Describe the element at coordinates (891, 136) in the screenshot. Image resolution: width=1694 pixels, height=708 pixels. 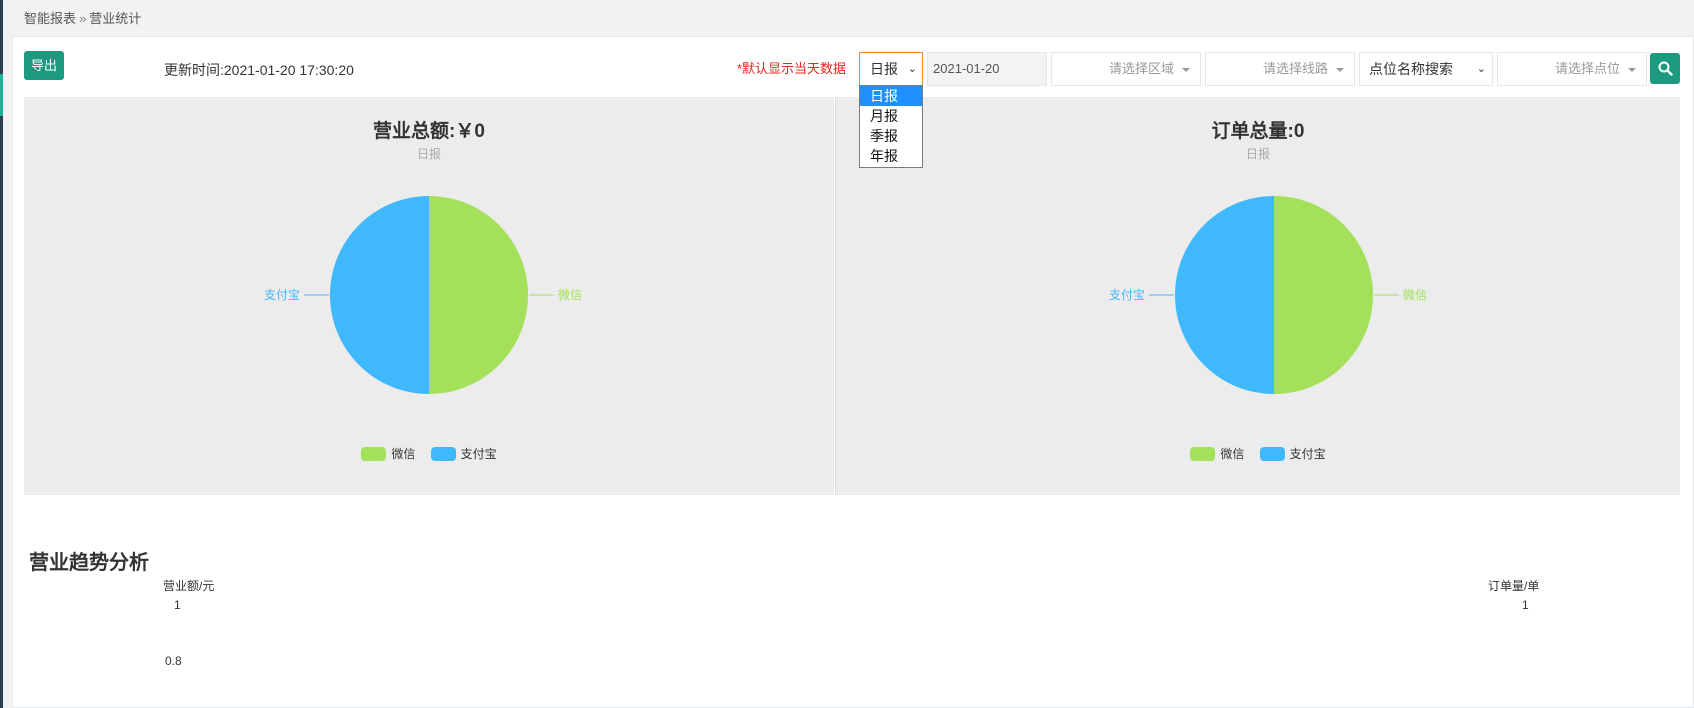
I see `report-option-quarterly: 季报` at that location.